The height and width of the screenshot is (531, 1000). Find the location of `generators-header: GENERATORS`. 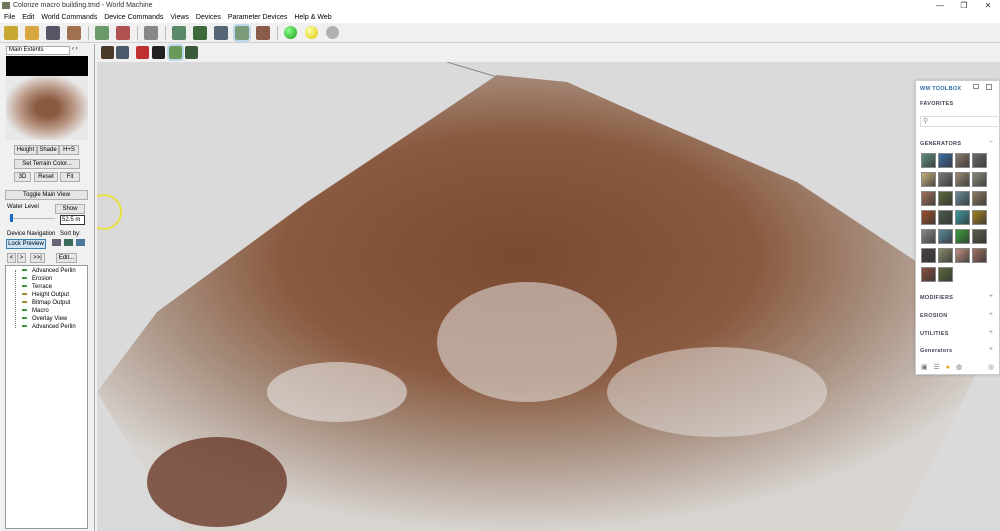

generators-header: GENERATORS is located at coordinates (940, 144).